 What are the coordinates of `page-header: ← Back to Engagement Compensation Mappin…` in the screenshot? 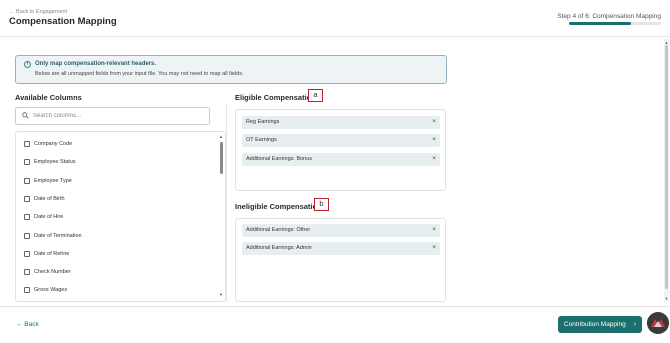 It's located at (335, 18).